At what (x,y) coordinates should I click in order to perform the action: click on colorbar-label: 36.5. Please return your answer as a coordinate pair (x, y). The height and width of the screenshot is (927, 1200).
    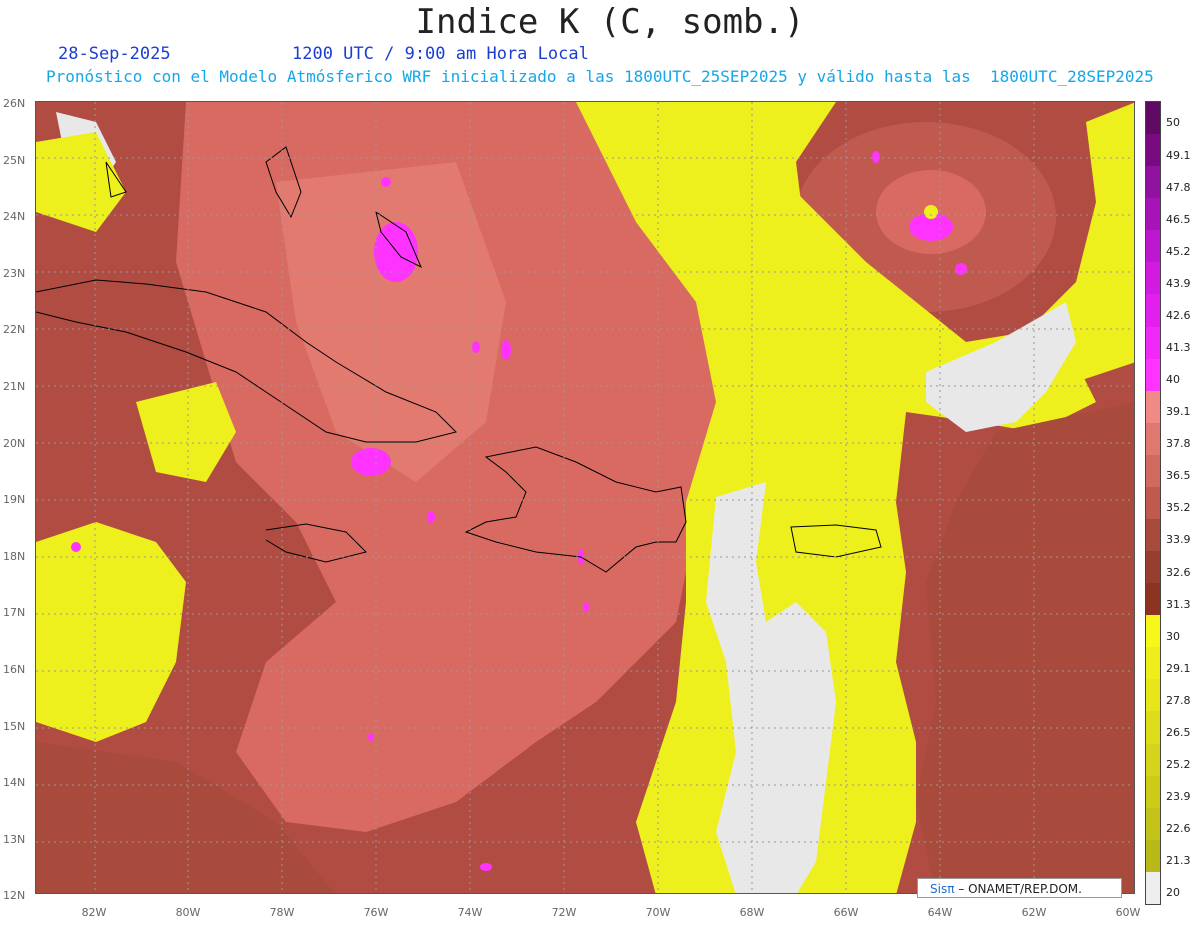
    Looking at the image, I should click on (1178, 476).